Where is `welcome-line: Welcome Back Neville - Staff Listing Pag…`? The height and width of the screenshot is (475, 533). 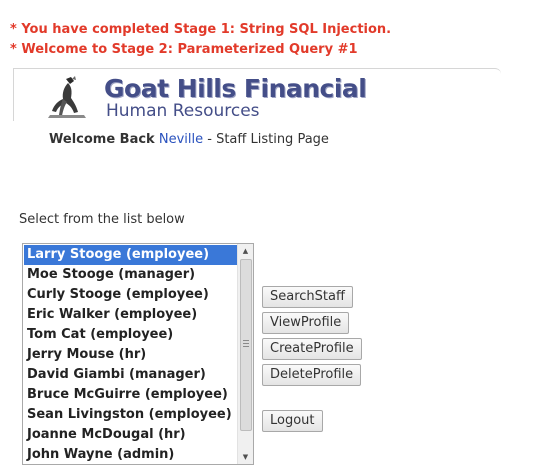 welcome-line: Welcome Back Neville - Staff Listing Pag… is located at coordinates (189, 139).